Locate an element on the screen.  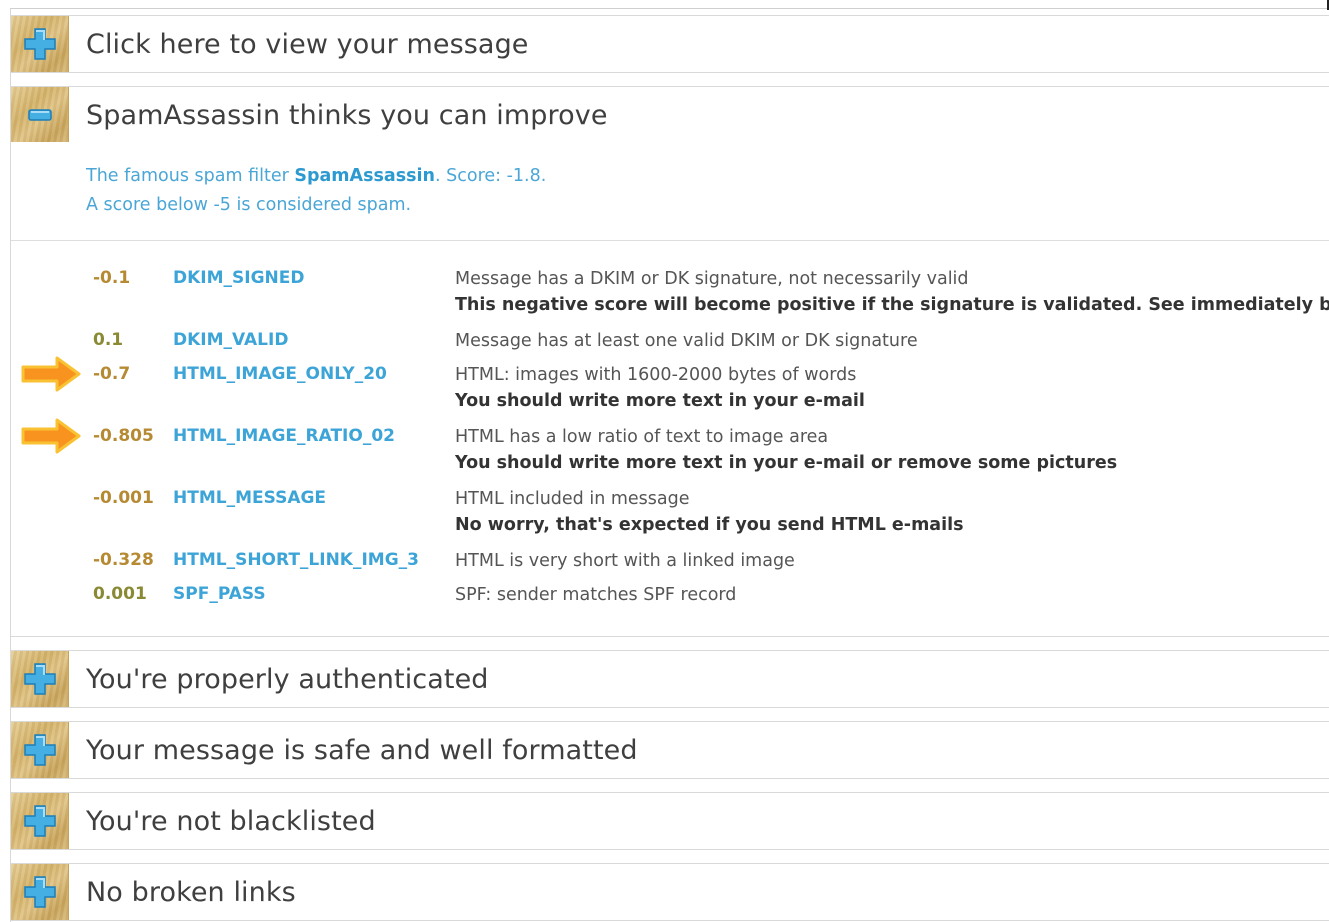
section-title: You're properly authenticated is located at coordinates (287, 679).